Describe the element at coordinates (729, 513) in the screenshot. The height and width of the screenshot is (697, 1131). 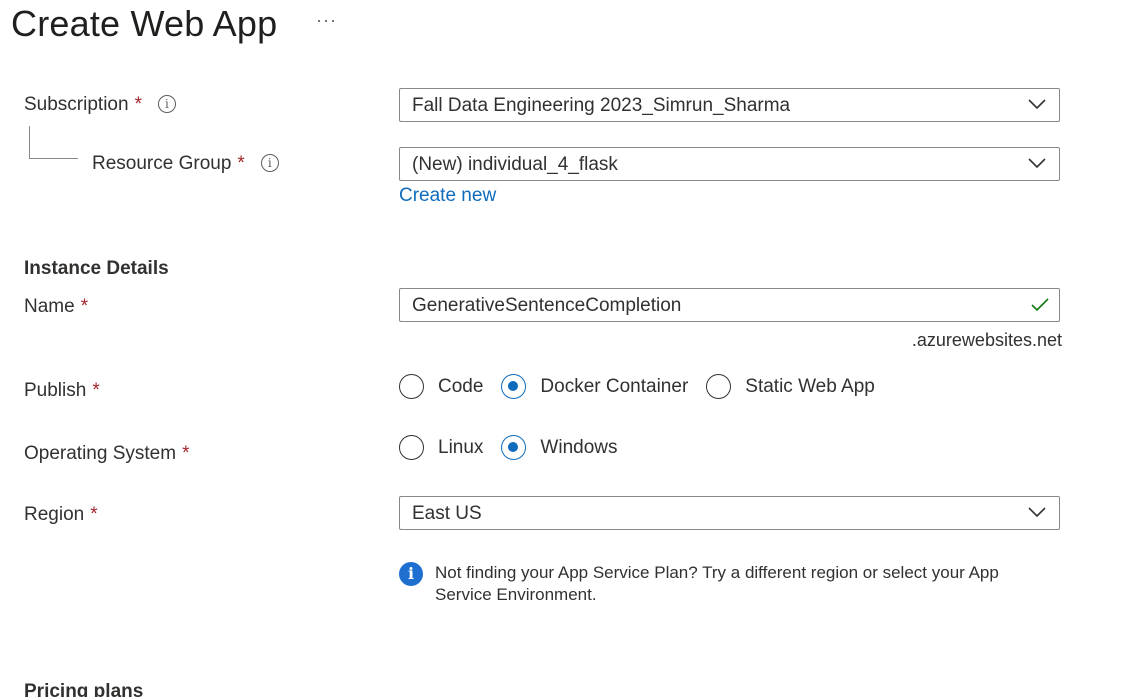
I see `region-dropdown: East US` at that location.